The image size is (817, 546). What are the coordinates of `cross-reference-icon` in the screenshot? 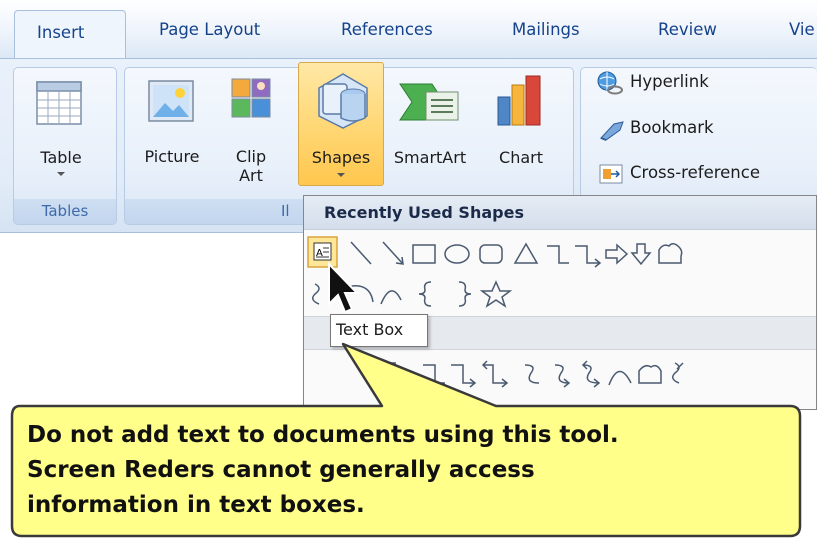 It's located at (611, 174).